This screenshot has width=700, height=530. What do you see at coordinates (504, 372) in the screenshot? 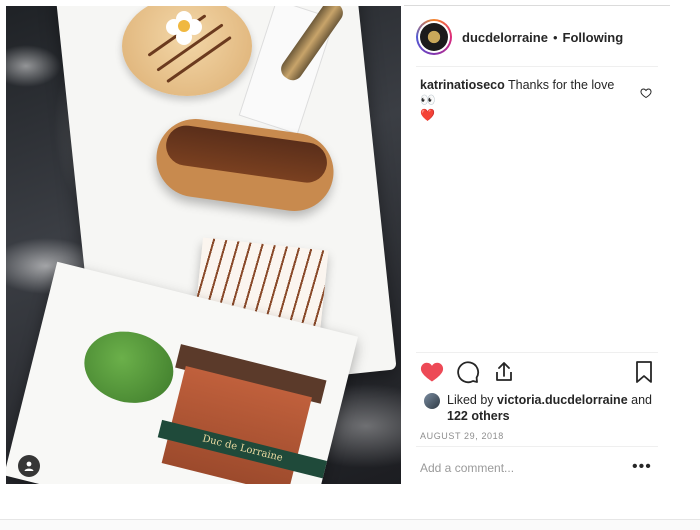
I see `share-icon` at bounding box center [504, 372].